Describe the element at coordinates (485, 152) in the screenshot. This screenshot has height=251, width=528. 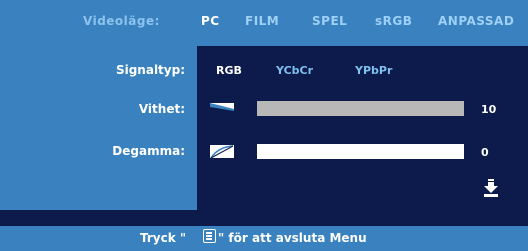
I see `degamma-value: 0` at that location.